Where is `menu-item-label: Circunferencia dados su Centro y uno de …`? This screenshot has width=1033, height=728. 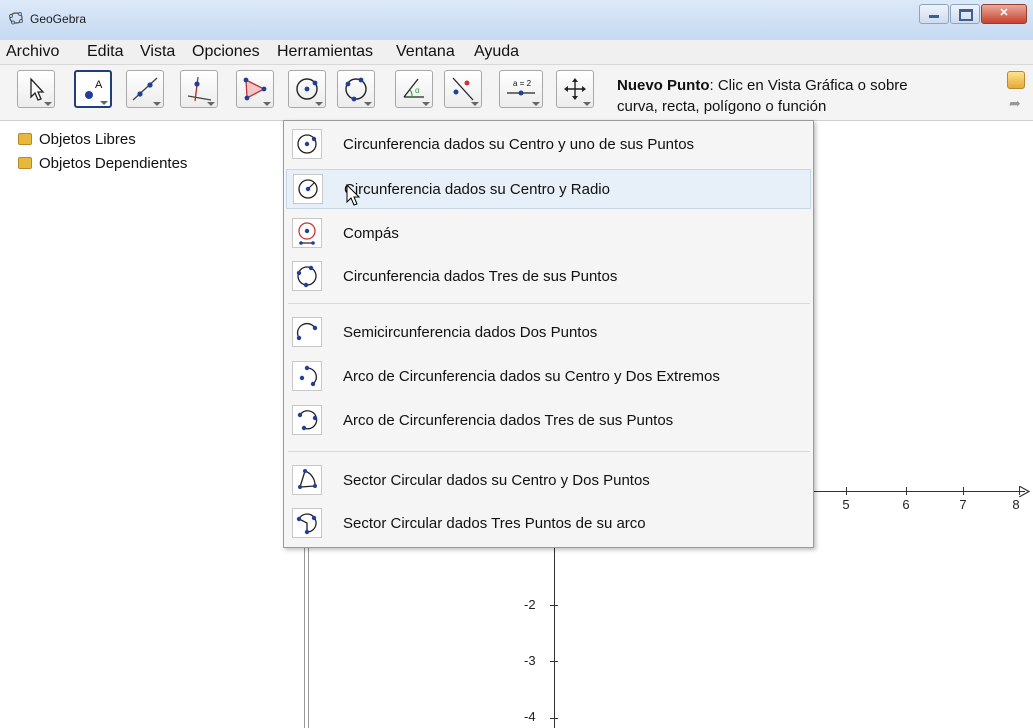 menu-item-label: Circunferencia dados su Centro y uno de … is located at coordinates (519, 144).